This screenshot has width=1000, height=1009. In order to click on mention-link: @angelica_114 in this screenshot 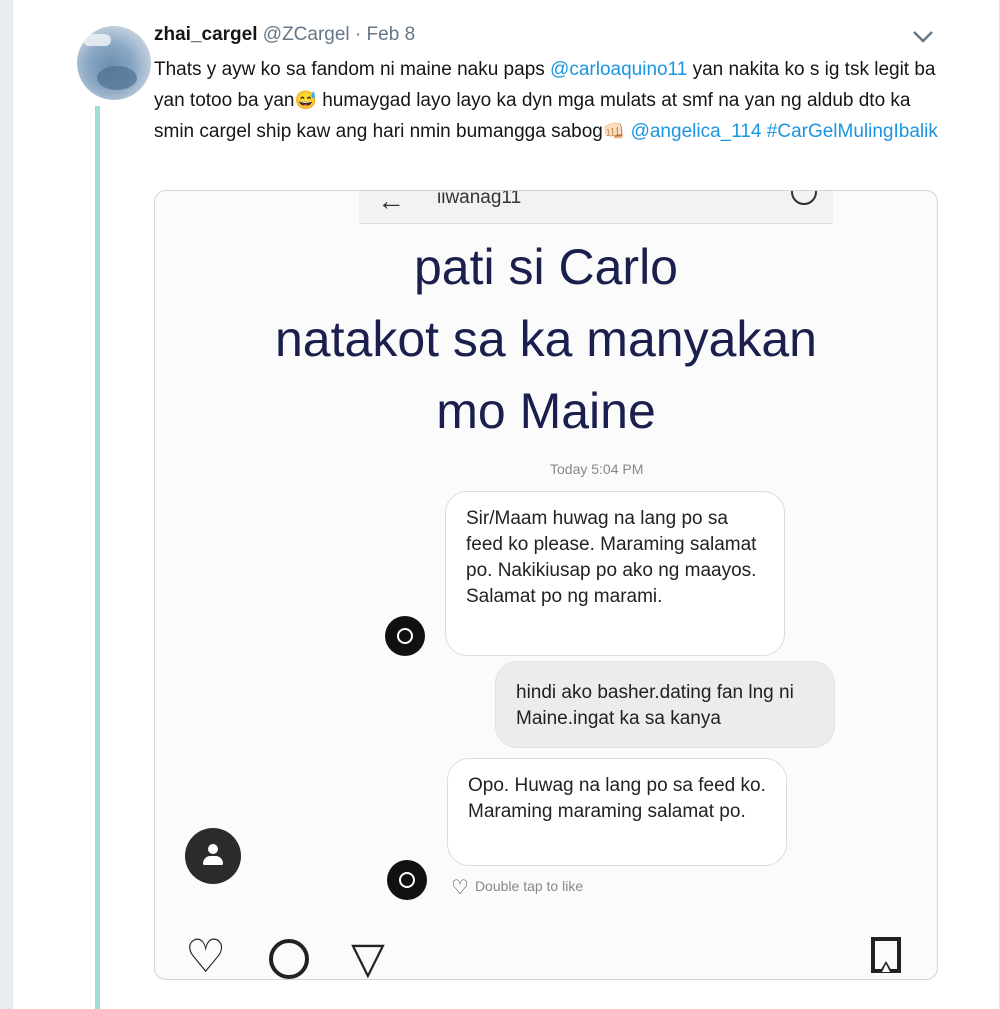, I will do `click(696, 131)`.